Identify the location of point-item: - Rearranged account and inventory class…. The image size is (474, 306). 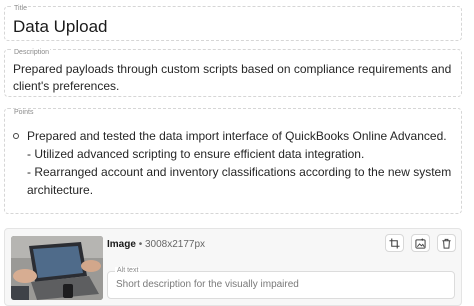
(233, 181).